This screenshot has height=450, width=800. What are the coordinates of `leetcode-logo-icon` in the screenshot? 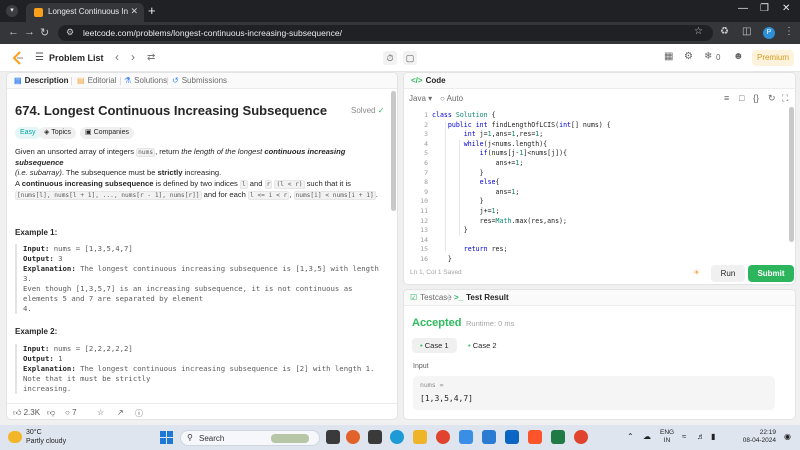 It's located at (18, 58).